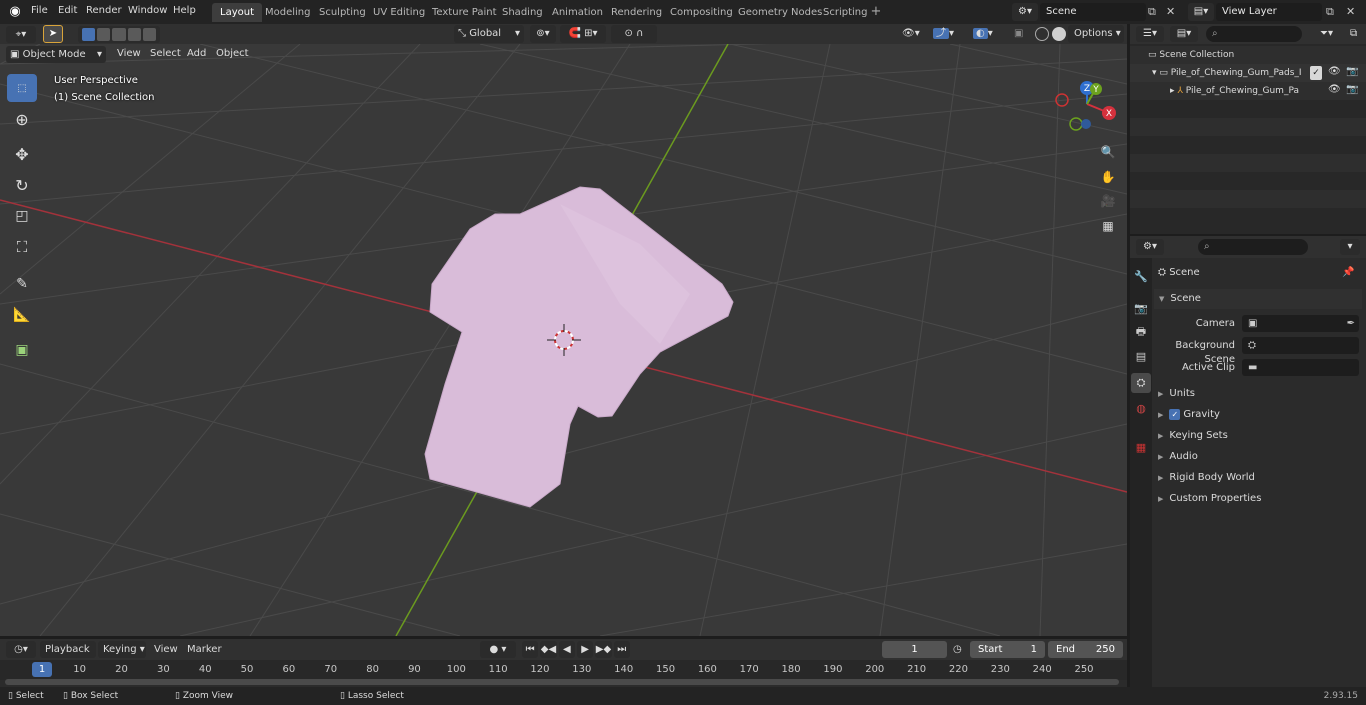 The height and width of the screenshot is (705, 1366). I want to click on wireframe-shading-icon, so click(1042, 34).